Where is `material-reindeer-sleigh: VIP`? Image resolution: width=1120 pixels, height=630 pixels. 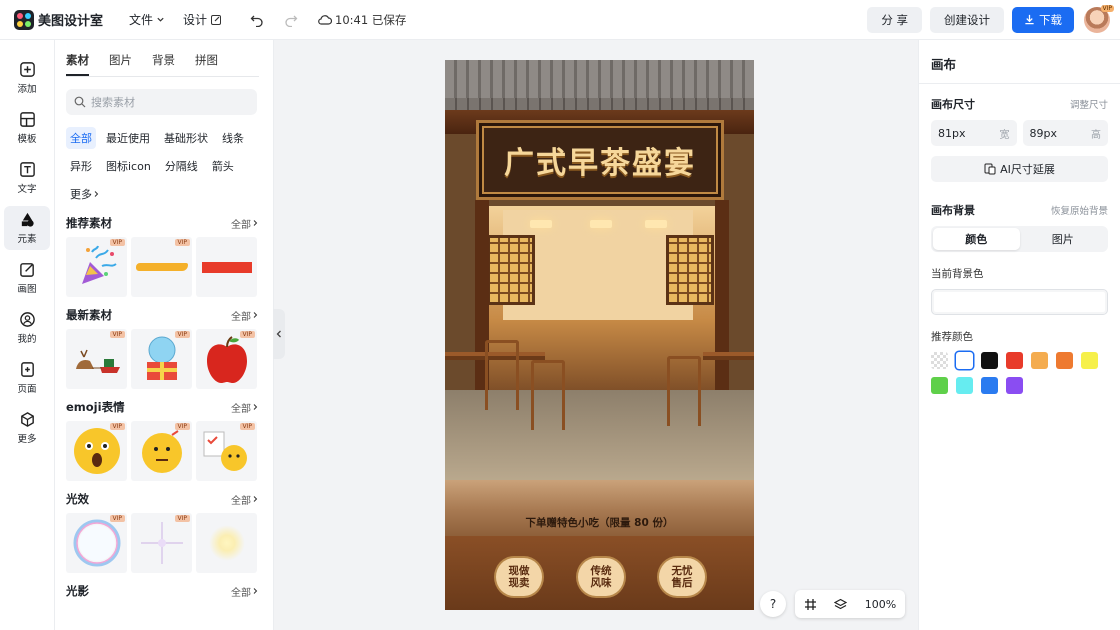 material-reindeer-sleigh: VIP is located at coordinates (96, 359).